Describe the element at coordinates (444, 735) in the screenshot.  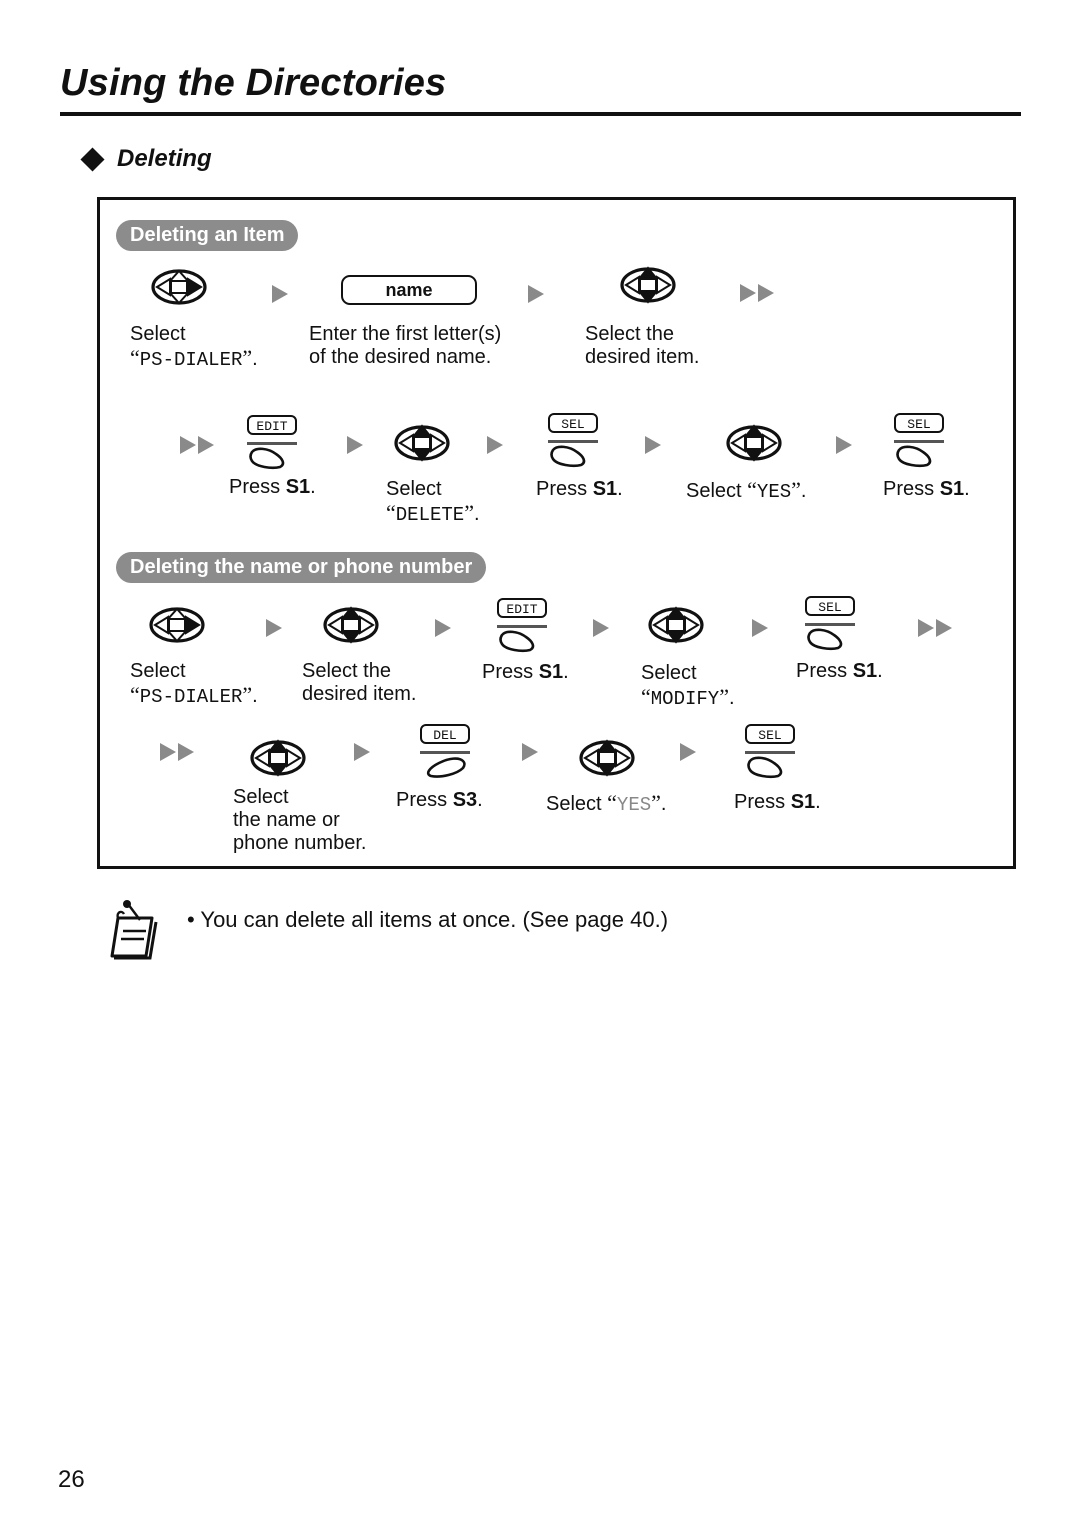
I see `svg-text: DEL` at that location.